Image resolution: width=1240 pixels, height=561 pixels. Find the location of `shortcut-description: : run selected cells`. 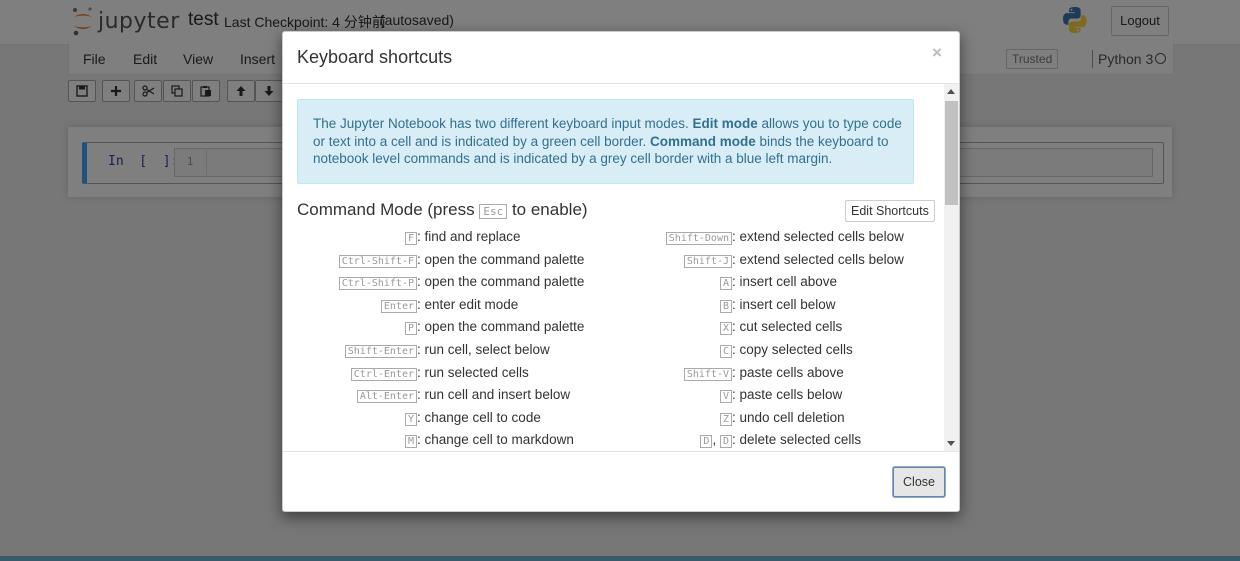

shortcut-description: : run selected cells is located at coordinates (473, 372).